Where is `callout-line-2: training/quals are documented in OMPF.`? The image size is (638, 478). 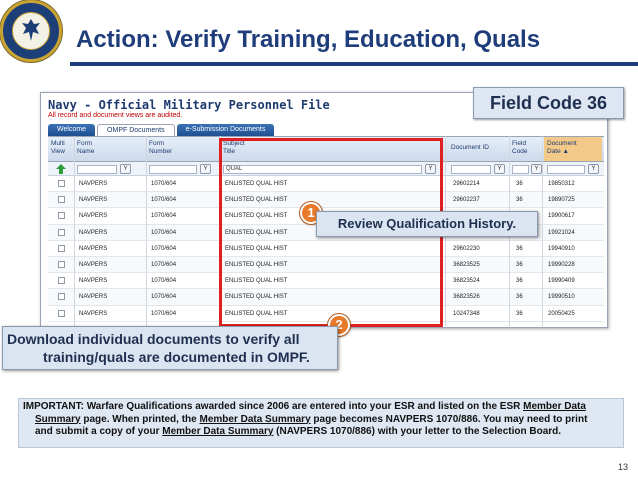 callout-line-2: training/quals are documented in OMPF. is located at coordinates (176, 357).